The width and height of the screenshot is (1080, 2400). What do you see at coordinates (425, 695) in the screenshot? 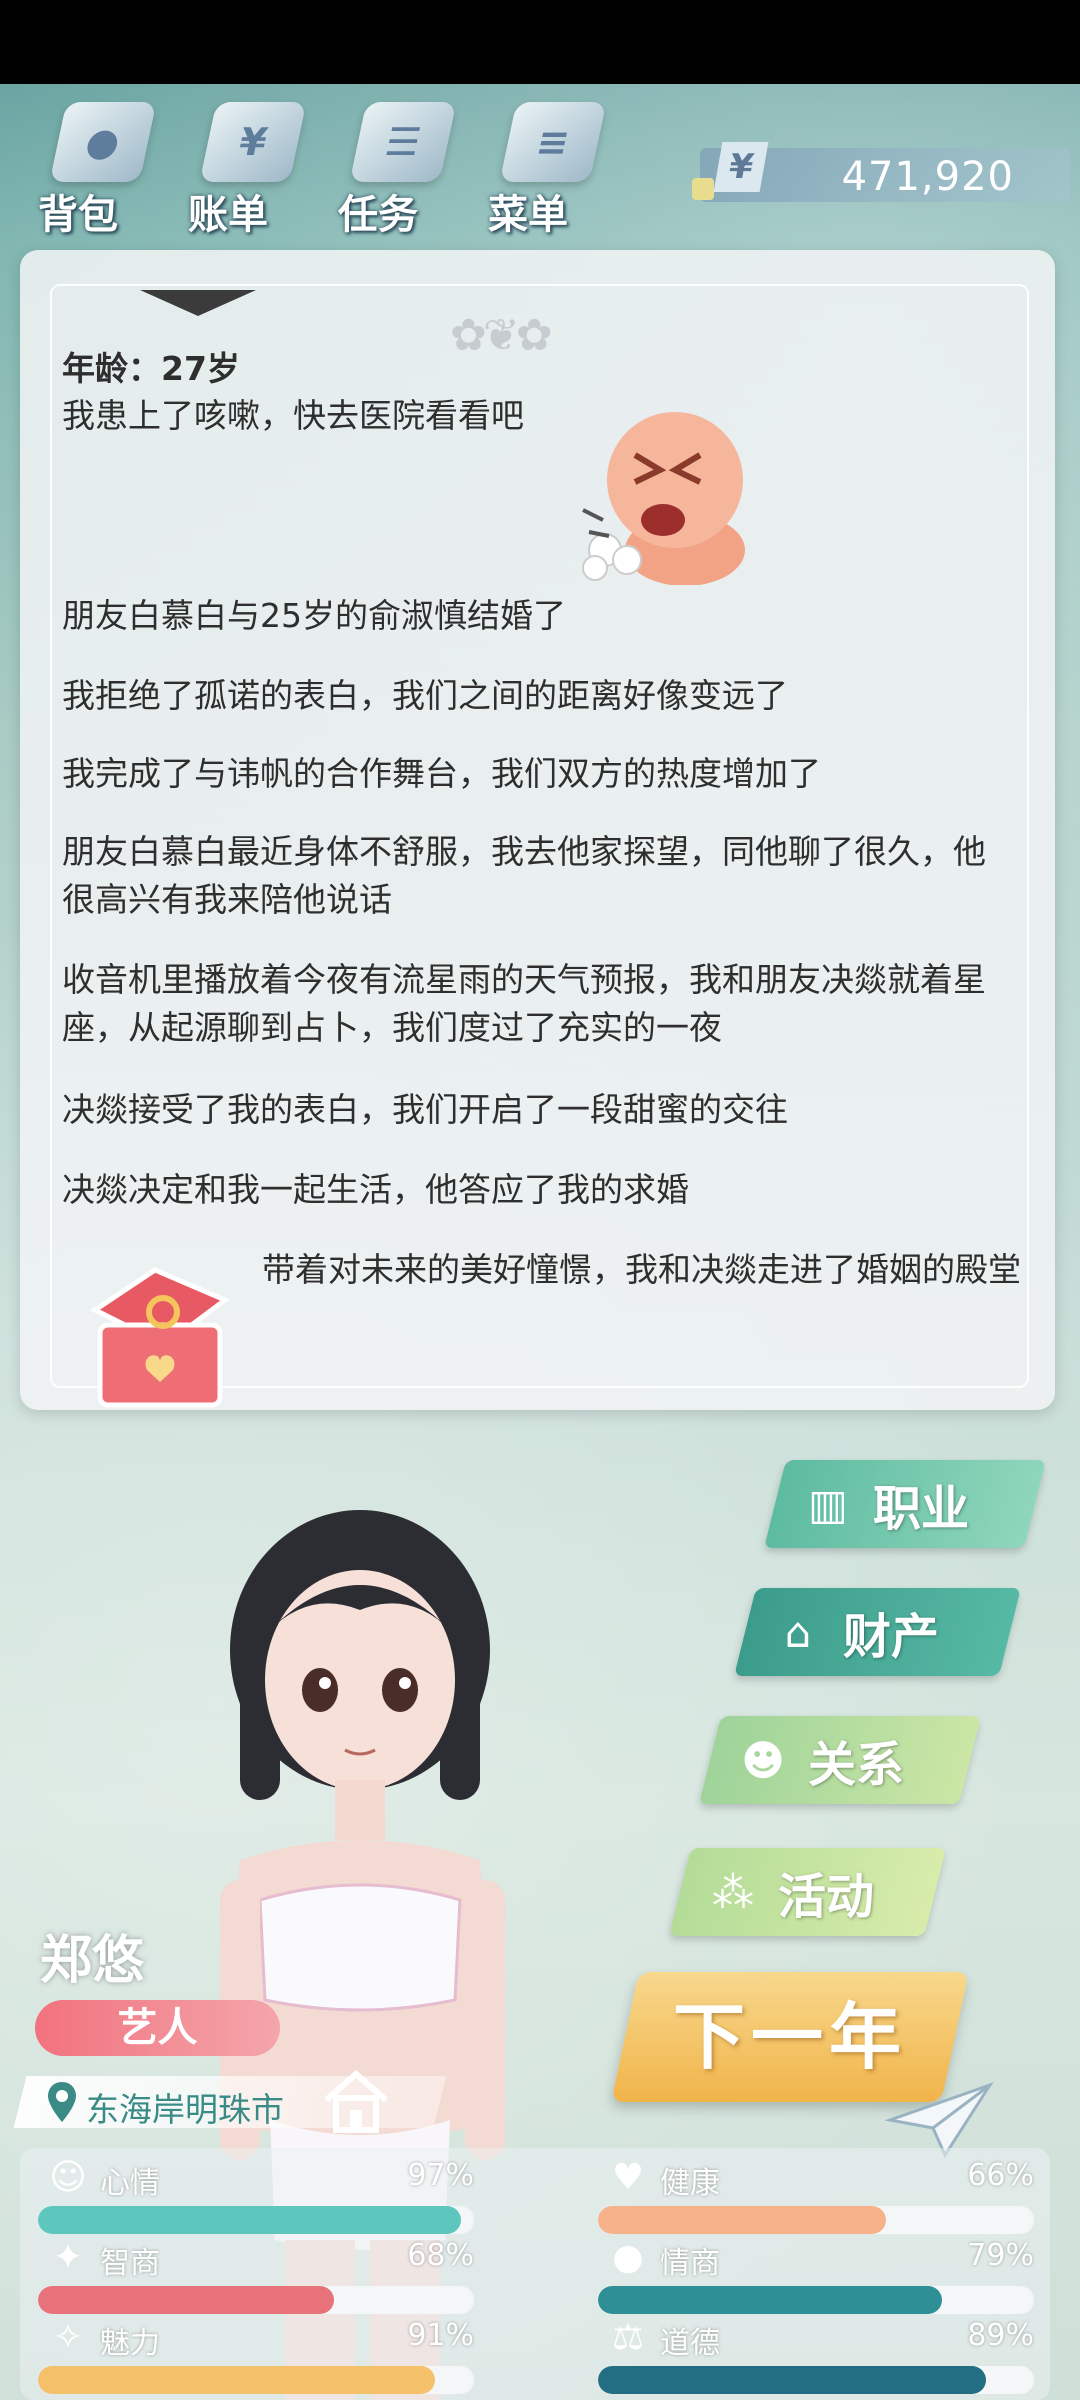
I see `log-entry: 我拒绝了孤诺的表白，我们之间的距离好像变远了` at bounding box center [425, 695].